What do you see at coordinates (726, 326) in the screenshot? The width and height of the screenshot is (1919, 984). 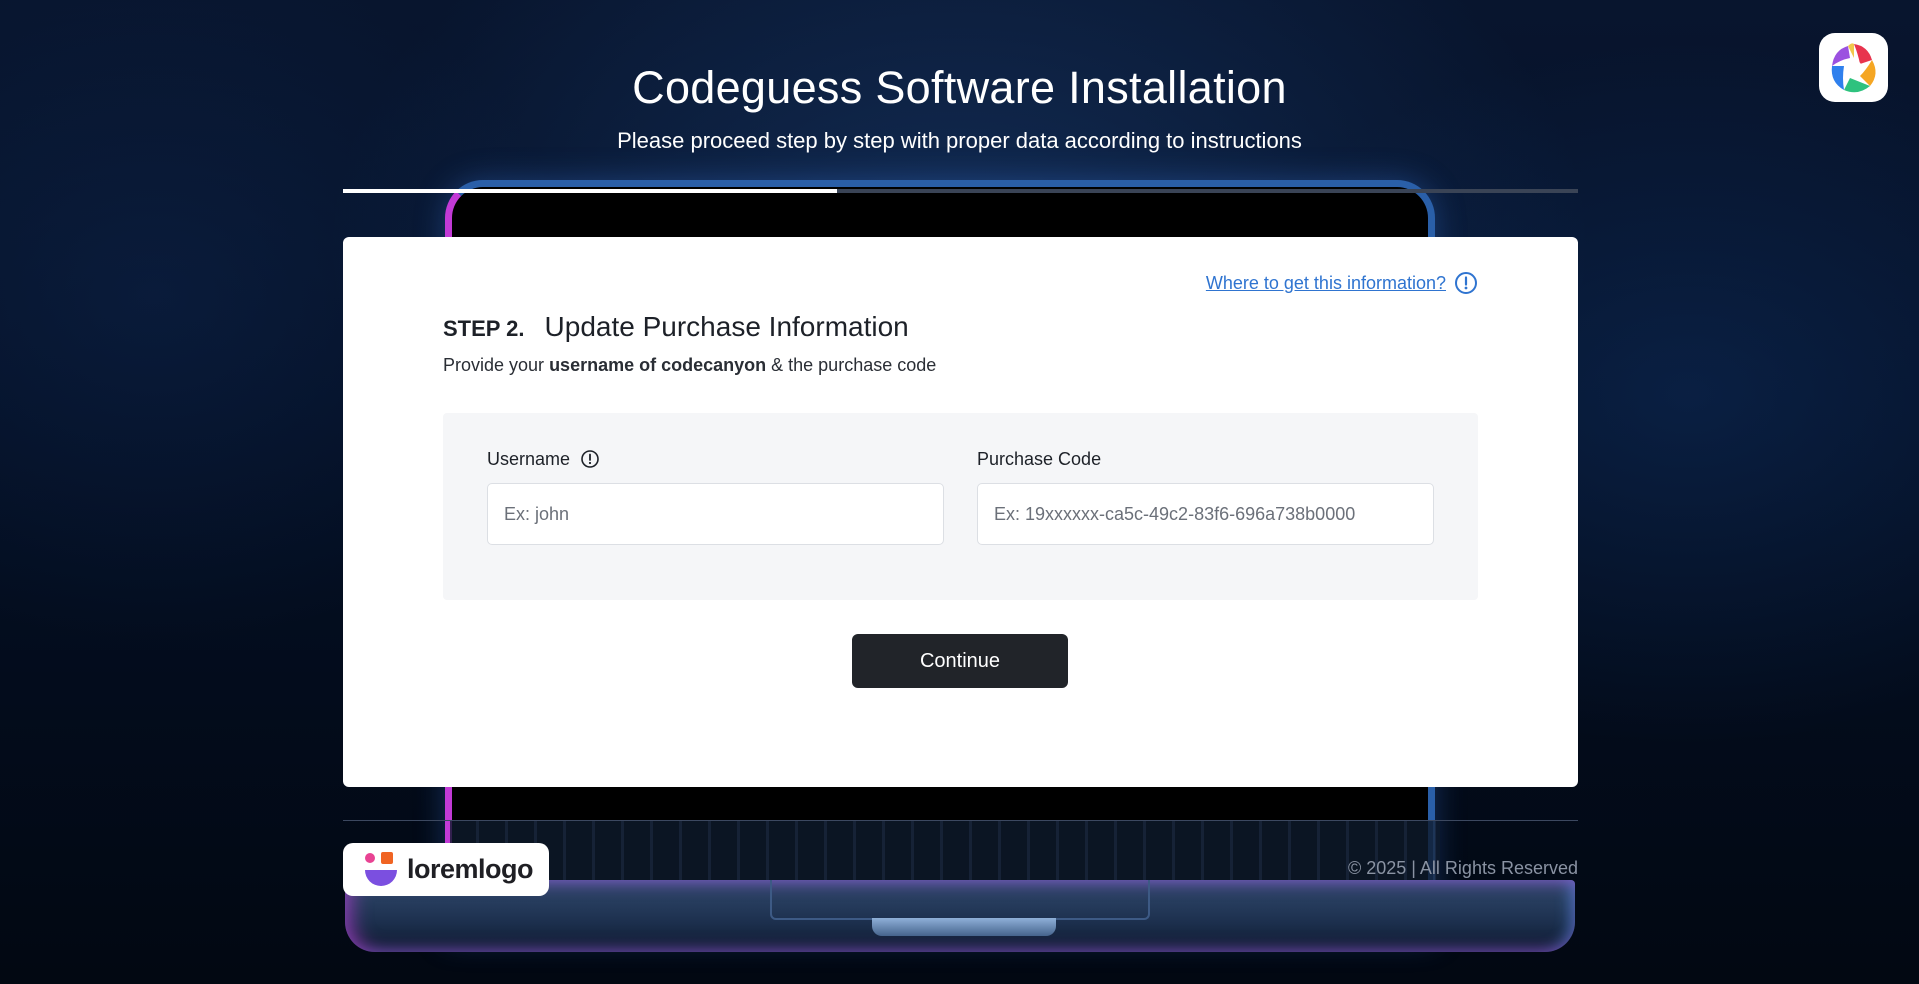 I see `step-title: Update Purchase Information` at bounding box center [726, 326].